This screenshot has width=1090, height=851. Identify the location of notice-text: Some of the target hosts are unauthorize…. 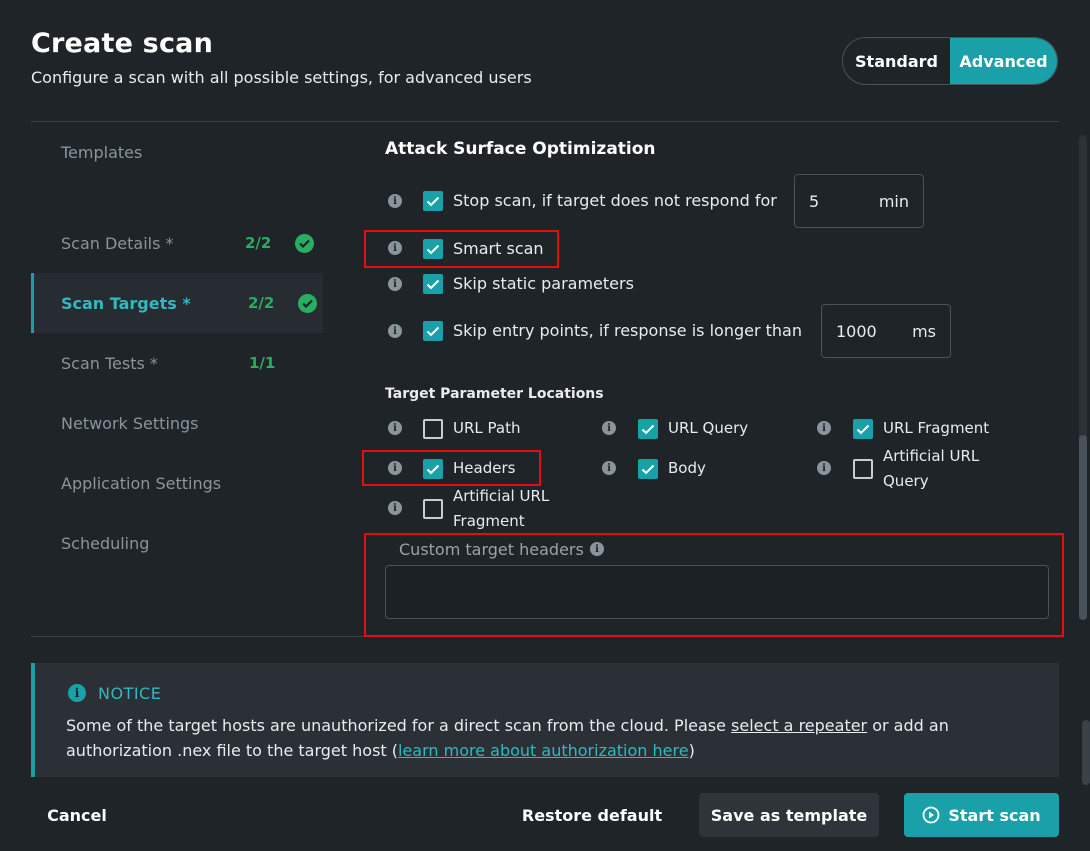
(507, 738).